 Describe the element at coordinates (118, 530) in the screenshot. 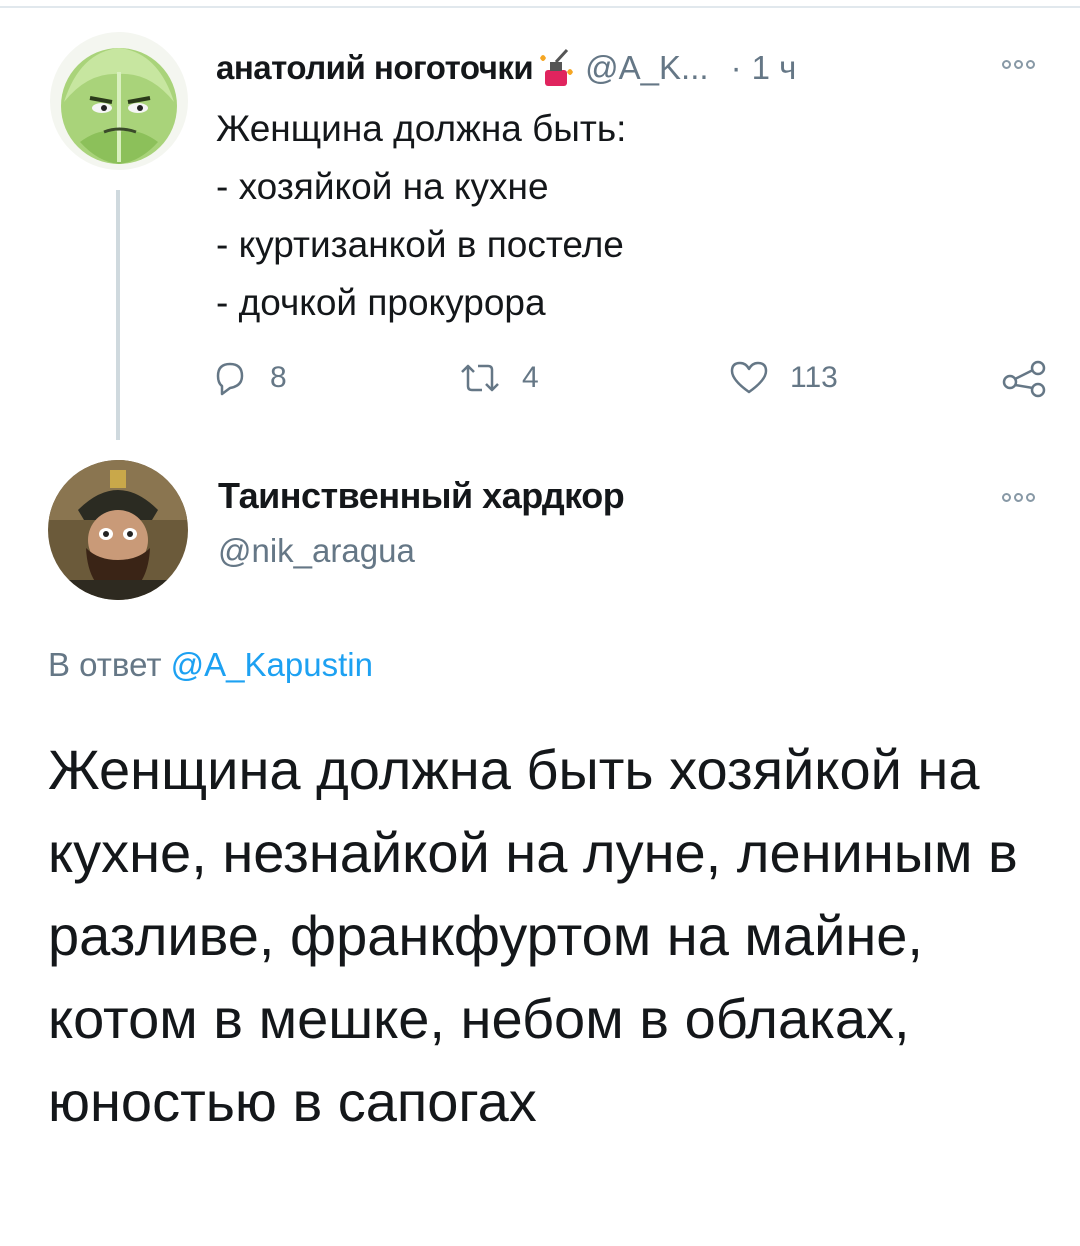

I see `bearded-man-avatar` at that location.